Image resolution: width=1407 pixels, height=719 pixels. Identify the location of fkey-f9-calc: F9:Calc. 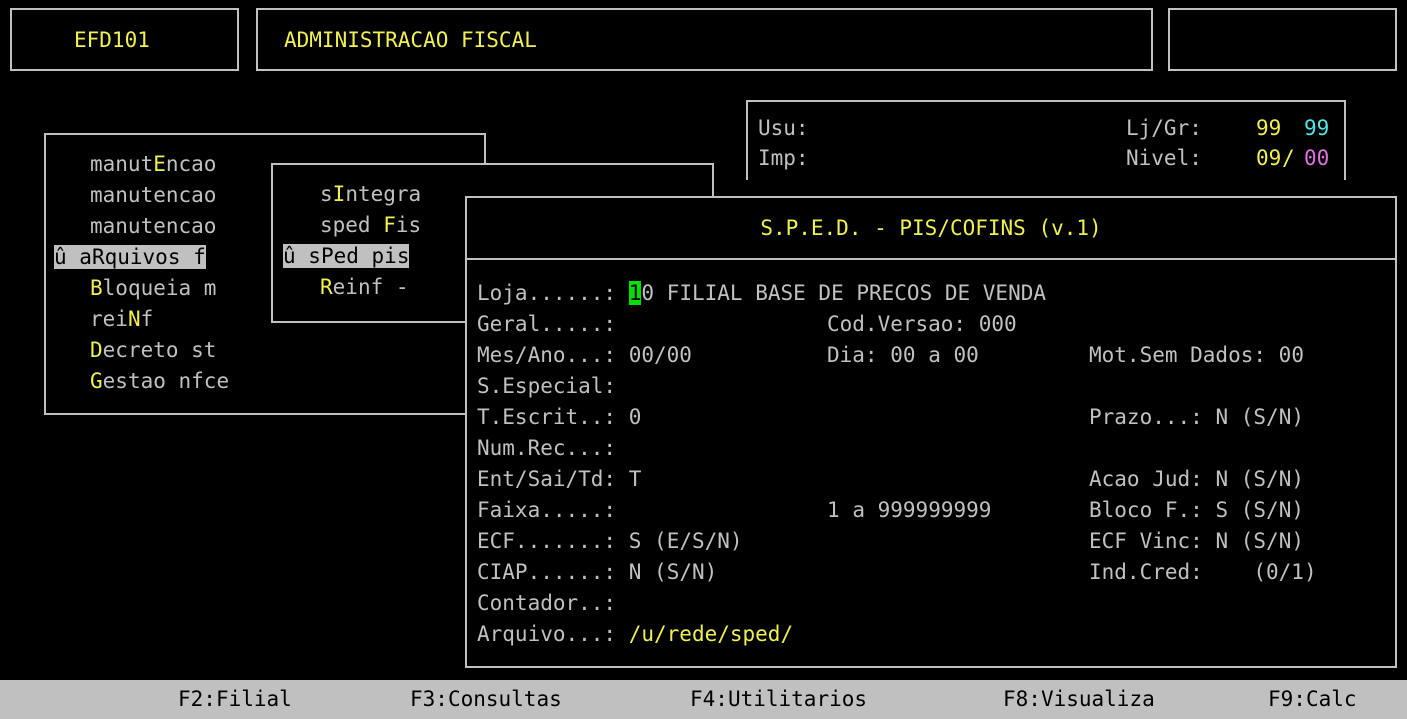
(1312, 699).